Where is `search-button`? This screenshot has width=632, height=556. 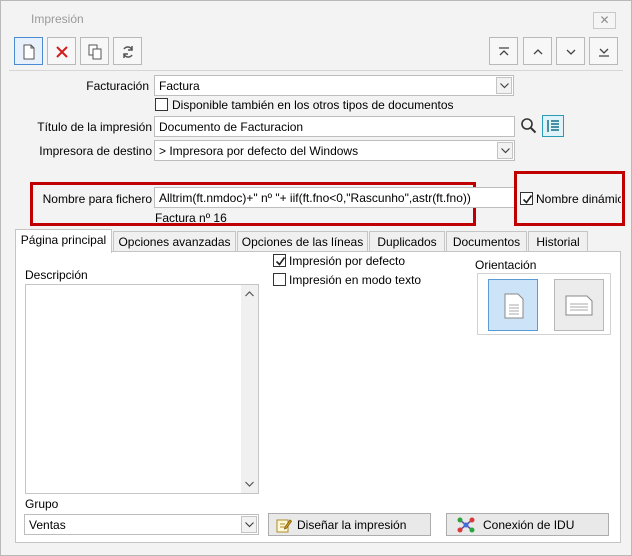 search-button is located at coordinates (529, 126).